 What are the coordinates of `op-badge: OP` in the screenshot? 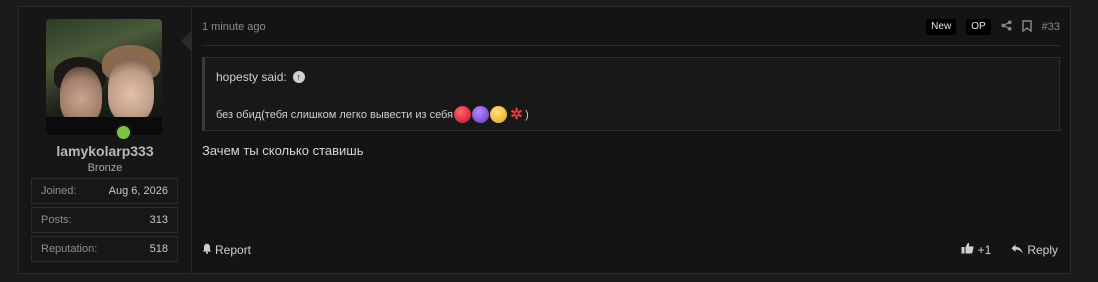 It's located at (978, 27).